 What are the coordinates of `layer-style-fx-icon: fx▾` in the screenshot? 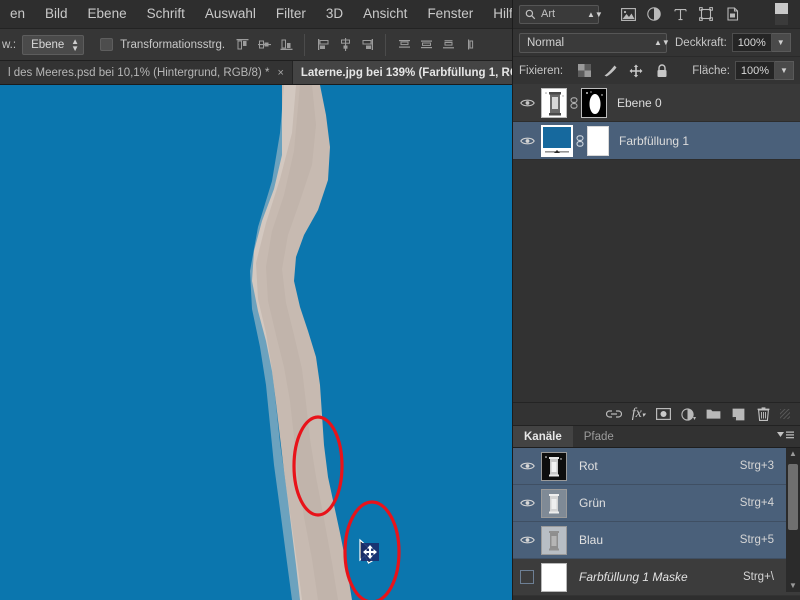 It's located at (638, 414).